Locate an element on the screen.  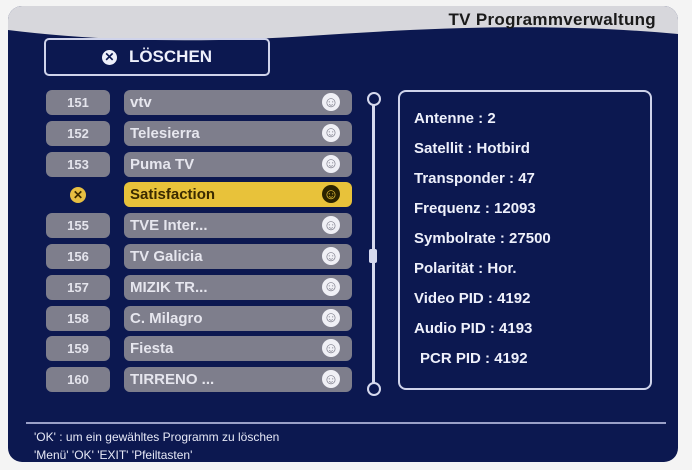
info-line: Video PID : 4192 is located at coordinates (472, 298).